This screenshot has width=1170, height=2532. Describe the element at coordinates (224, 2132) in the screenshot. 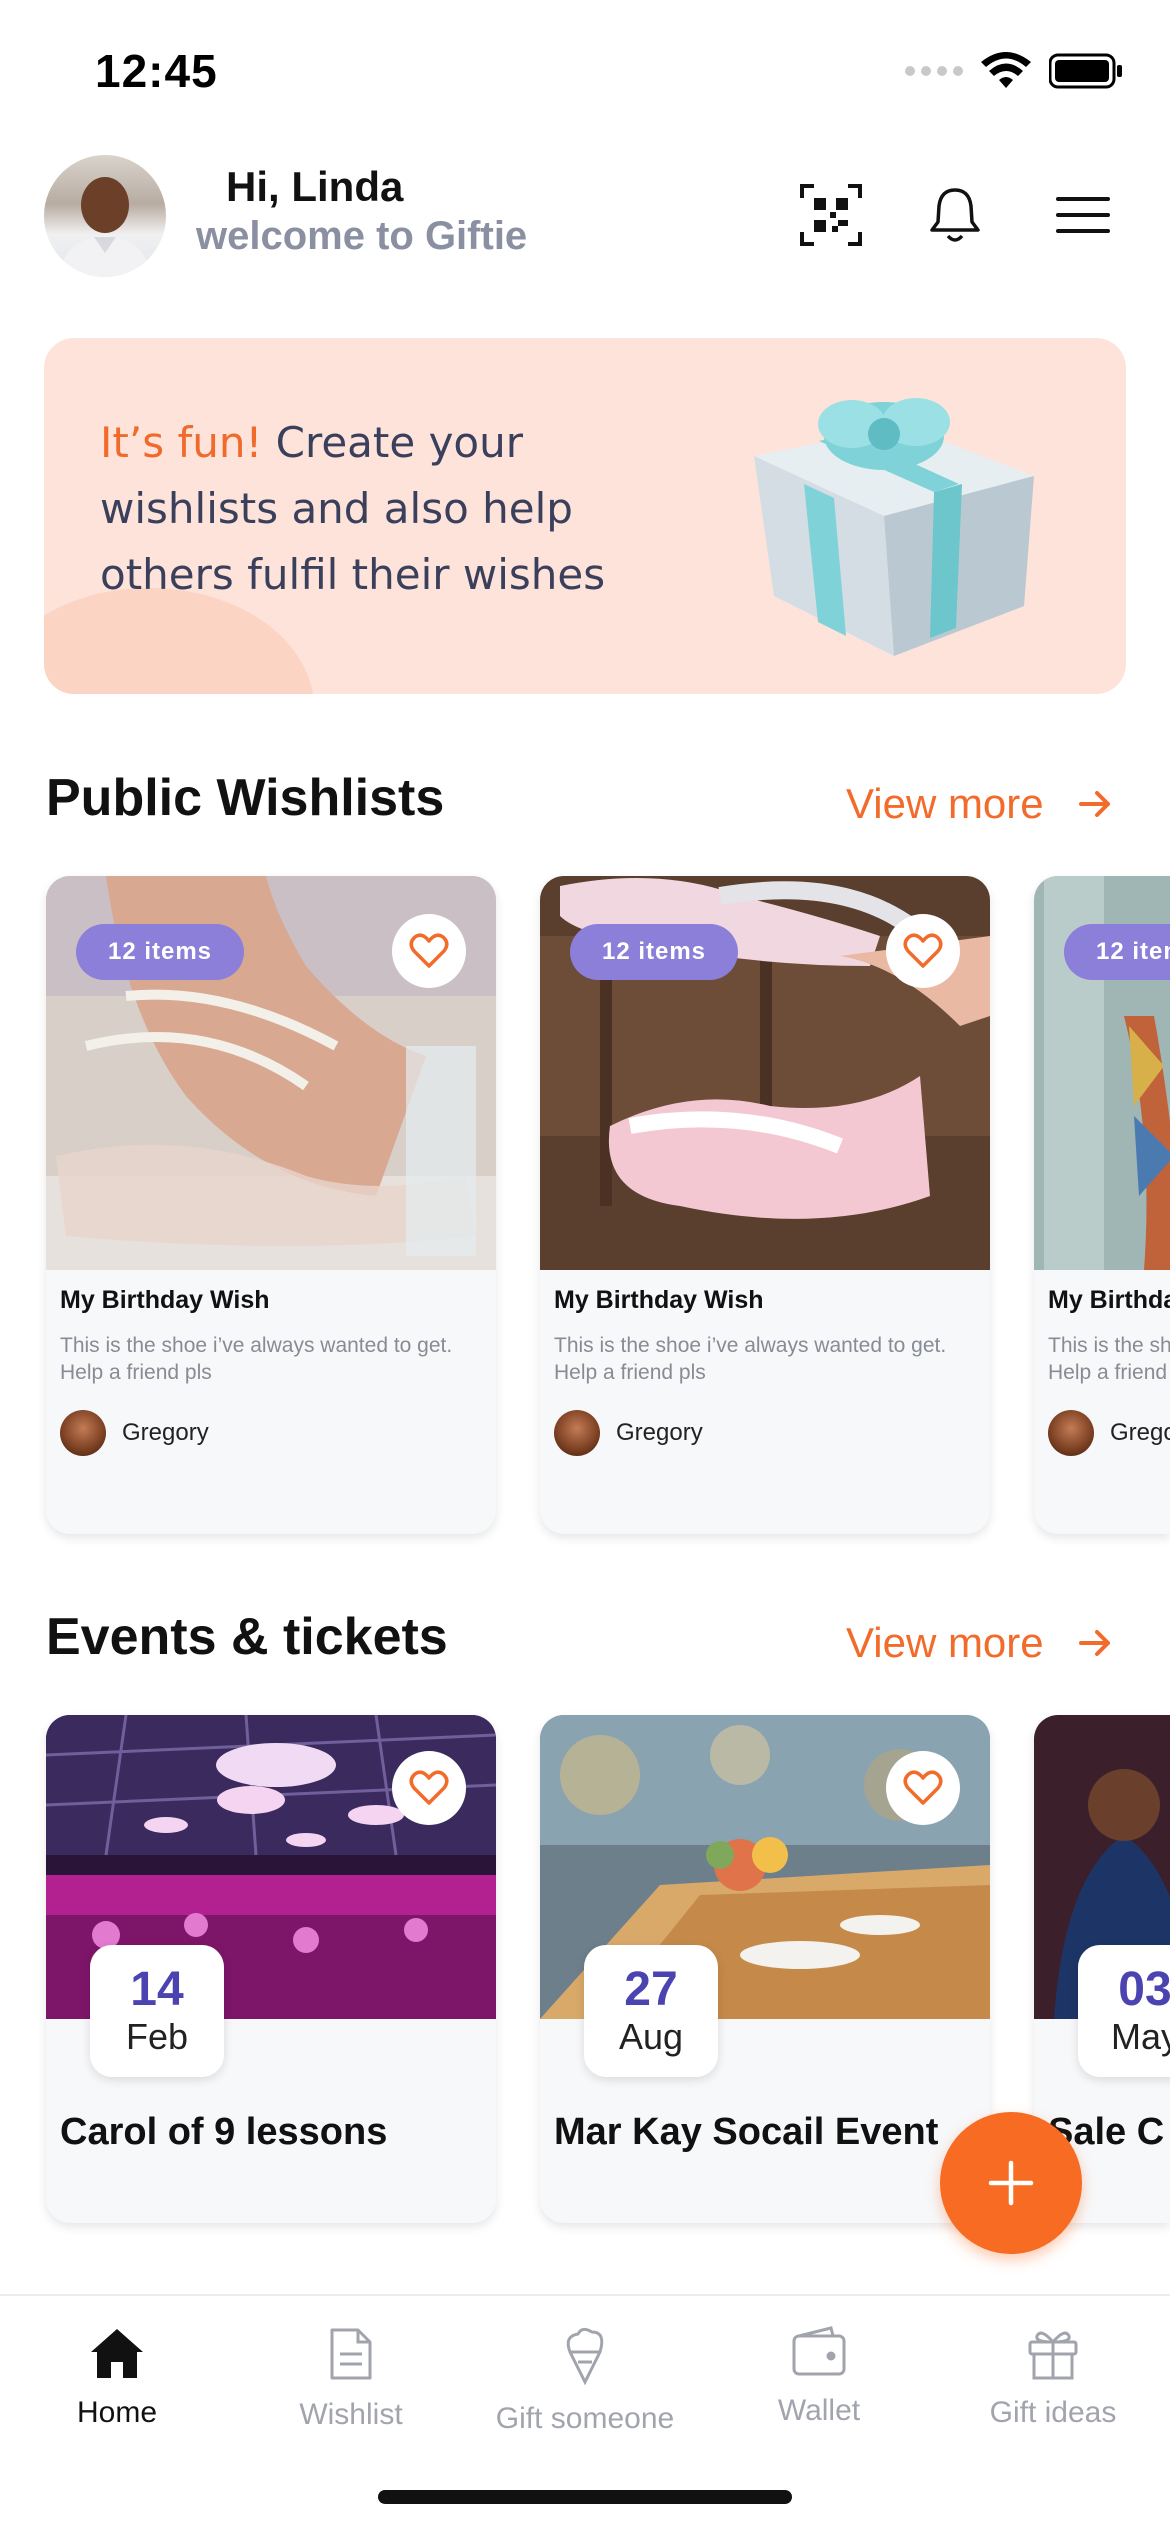

I see `event-title: Carol of 9 lessons` at that location.